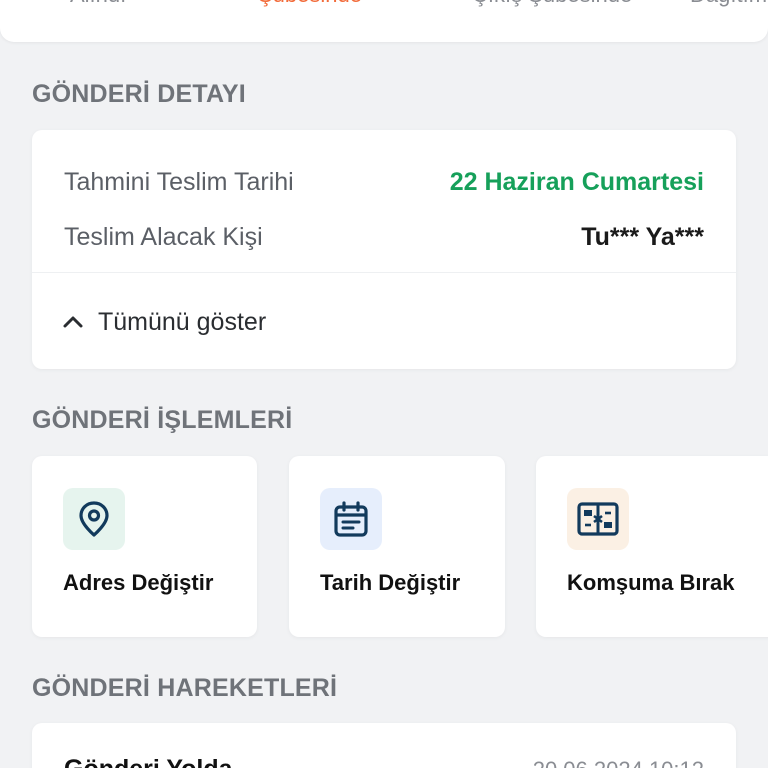  Describe the element at coordinates (98, 4) in the screenshot. I see `status-tab-received: Alındı` at that location.